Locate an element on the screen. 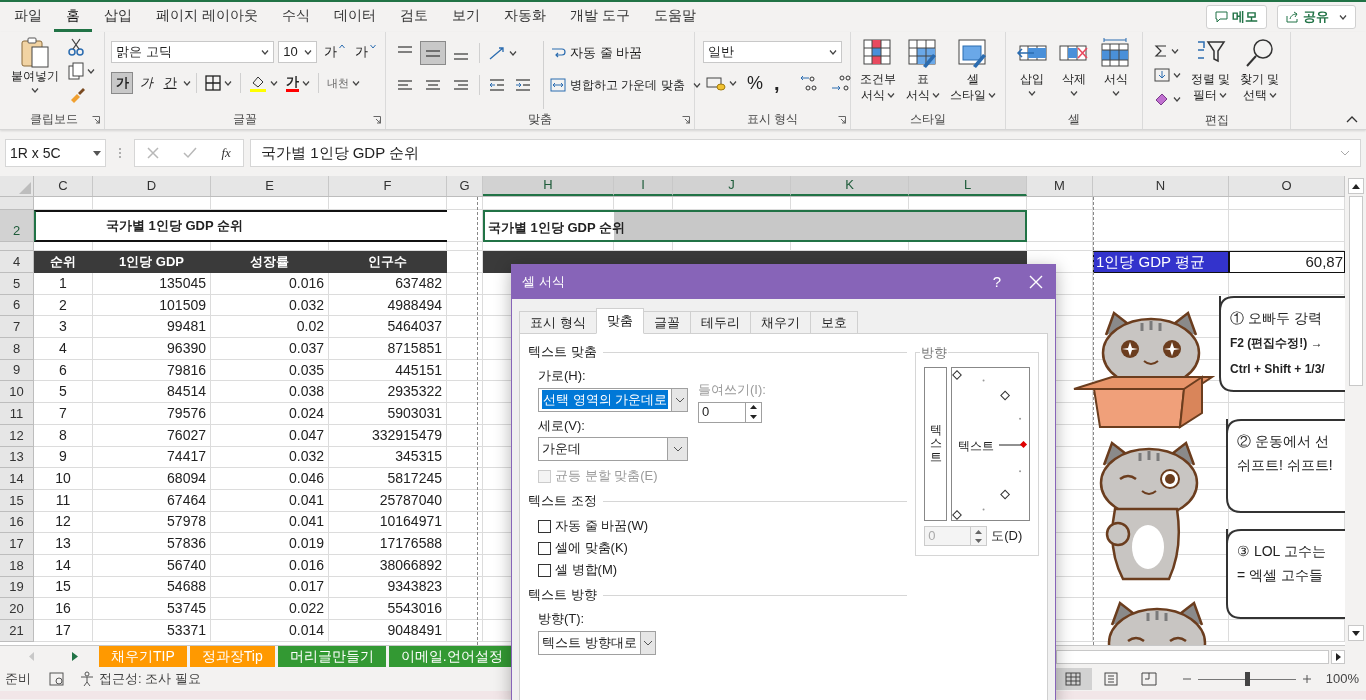 The width and height of the screenshot is (1366, 700). scroll-down-button is located at coordinates (1355, 633).